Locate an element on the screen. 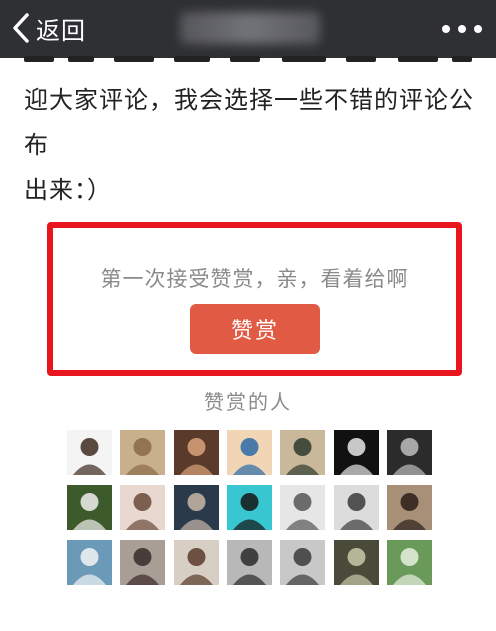  reward-prompt: 第一次接受赞赏，亲，看着给啊 is located at coordinates (254, 279).